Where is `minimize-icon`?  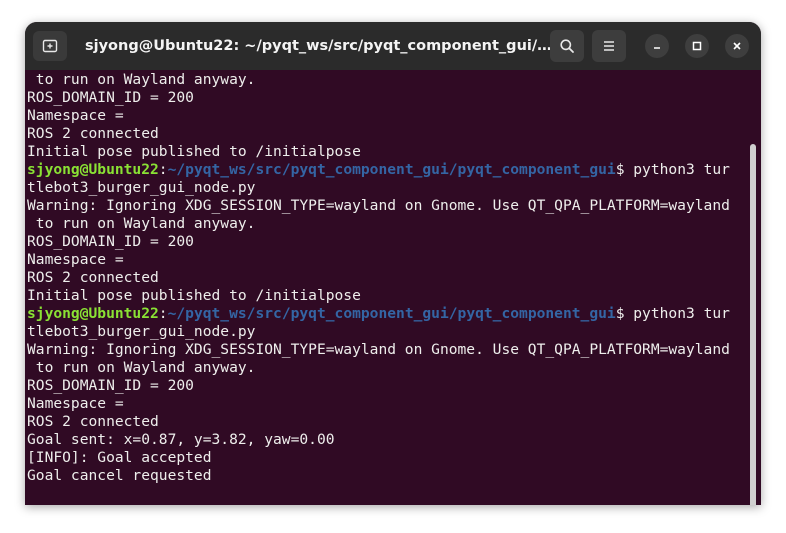
minimize-icon is located at coordinates (657, 48).